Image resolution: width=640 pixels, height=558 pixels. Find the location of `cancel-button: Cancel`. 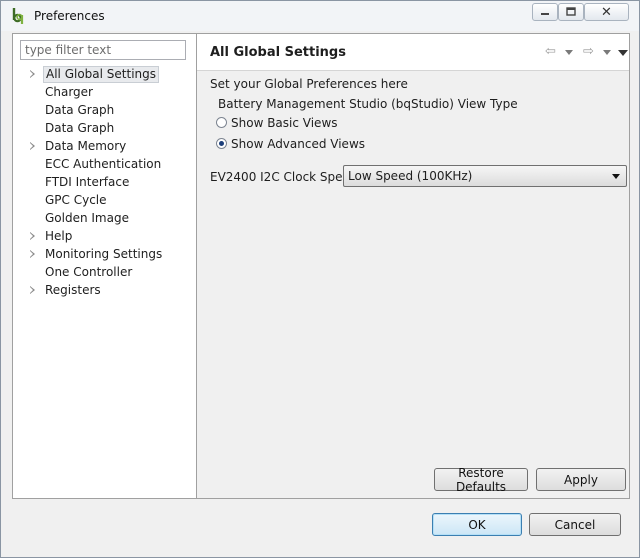

cancel-button: Cancel is located at coordinates (575, 524).